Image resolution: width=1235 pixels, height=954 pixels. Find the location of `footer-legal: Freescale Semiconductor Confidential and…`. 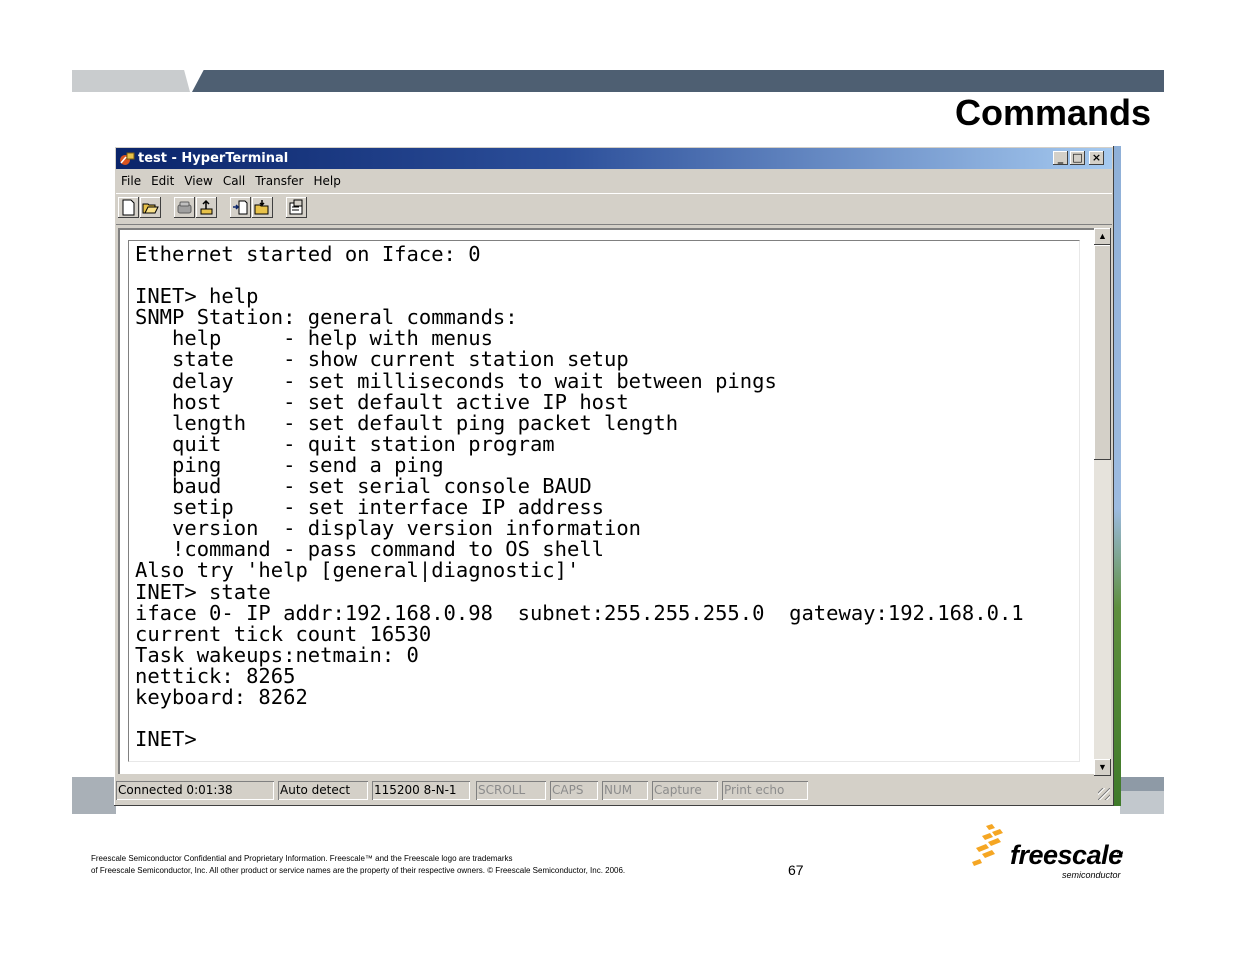

footer-legal: Freescale Semiconductor Confidential and… is located at coordinates (358, 865).